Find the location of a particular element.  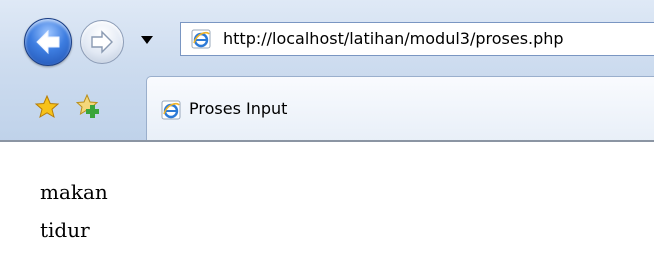

star-icon is located at coordinates (47, 107).